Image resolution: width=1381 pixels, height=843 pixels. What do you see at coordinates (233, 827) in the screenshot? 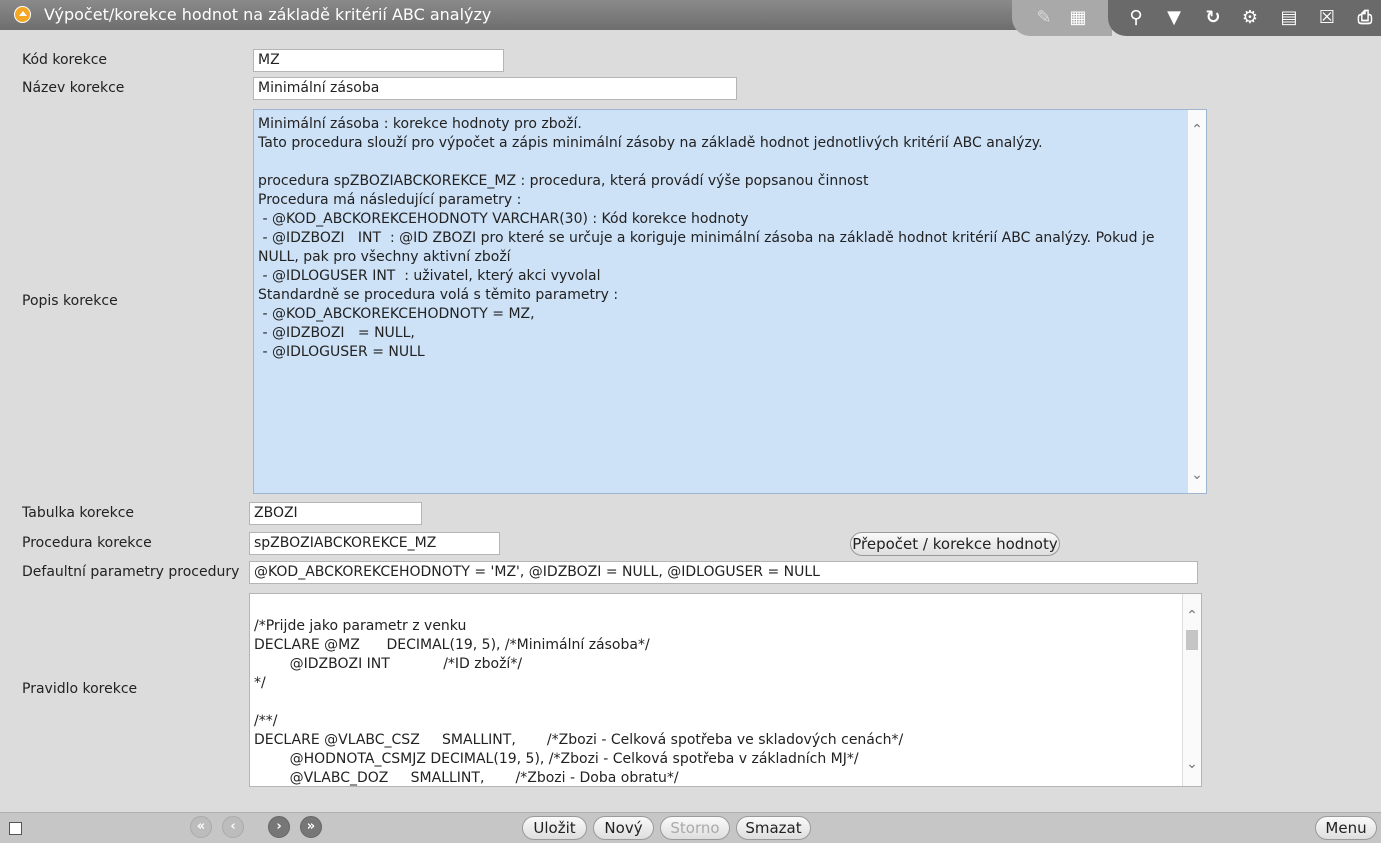
I see `previous-record-icon: ‹` at bounding box center [233, 827].